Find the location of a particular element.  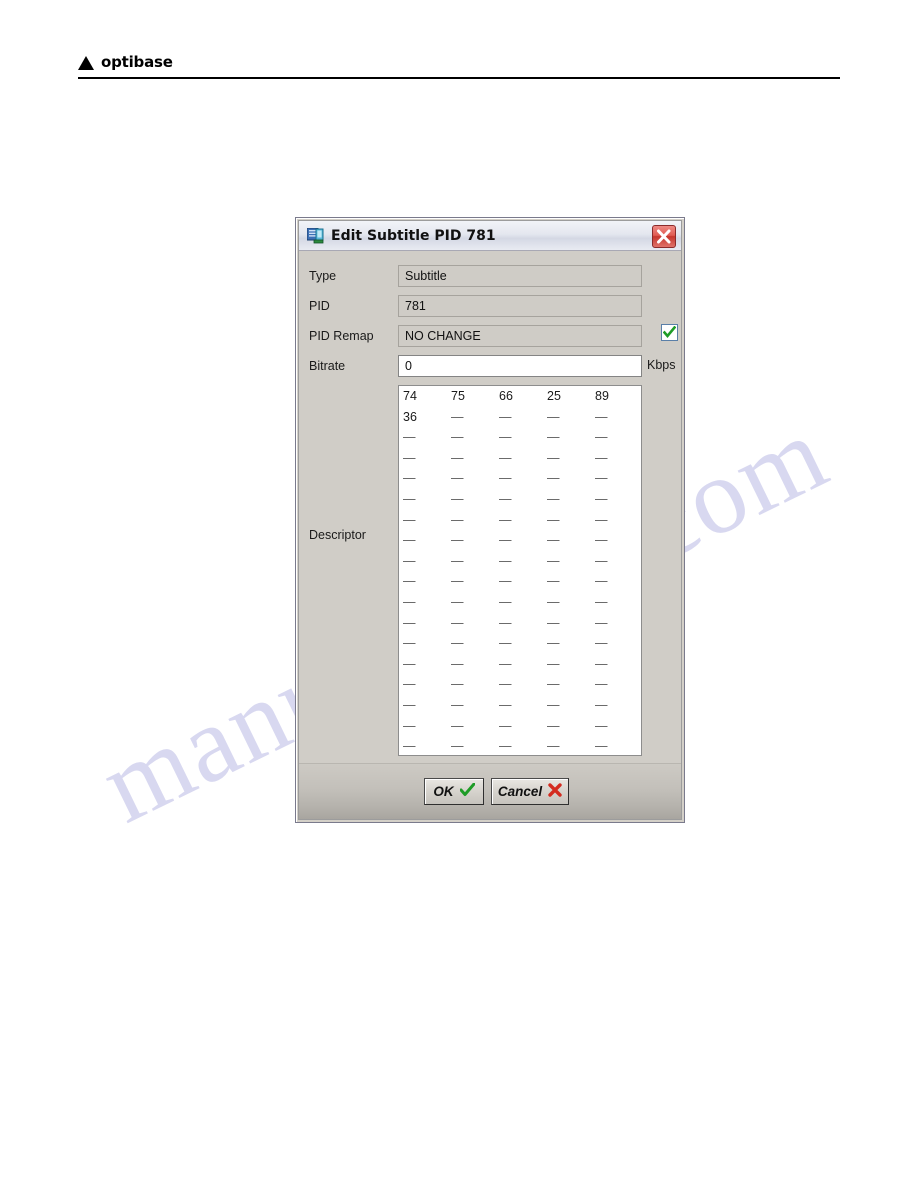

dialog-titlebar: Edit Subtitle PID 781 is located at coordinates (490, 236).